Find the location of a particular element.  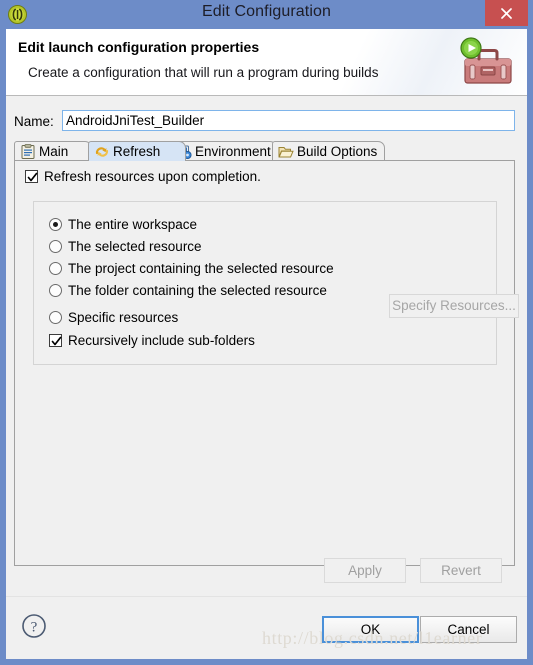

radio-selected-resource-label: The selected resource is located at coordinates (135, 246).